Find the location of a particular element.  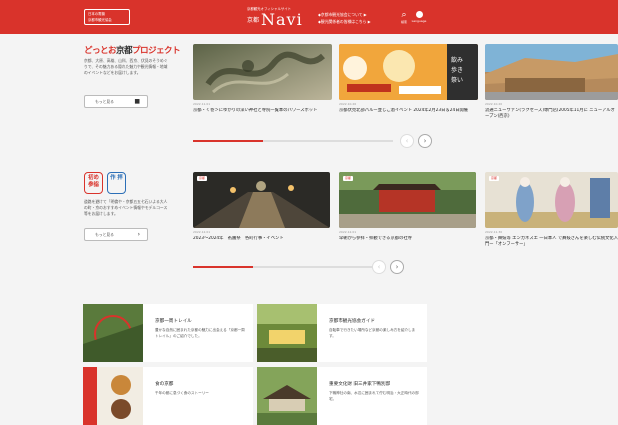

badge-line2: 京都市観光協会 is located at coordinates (100, 20).